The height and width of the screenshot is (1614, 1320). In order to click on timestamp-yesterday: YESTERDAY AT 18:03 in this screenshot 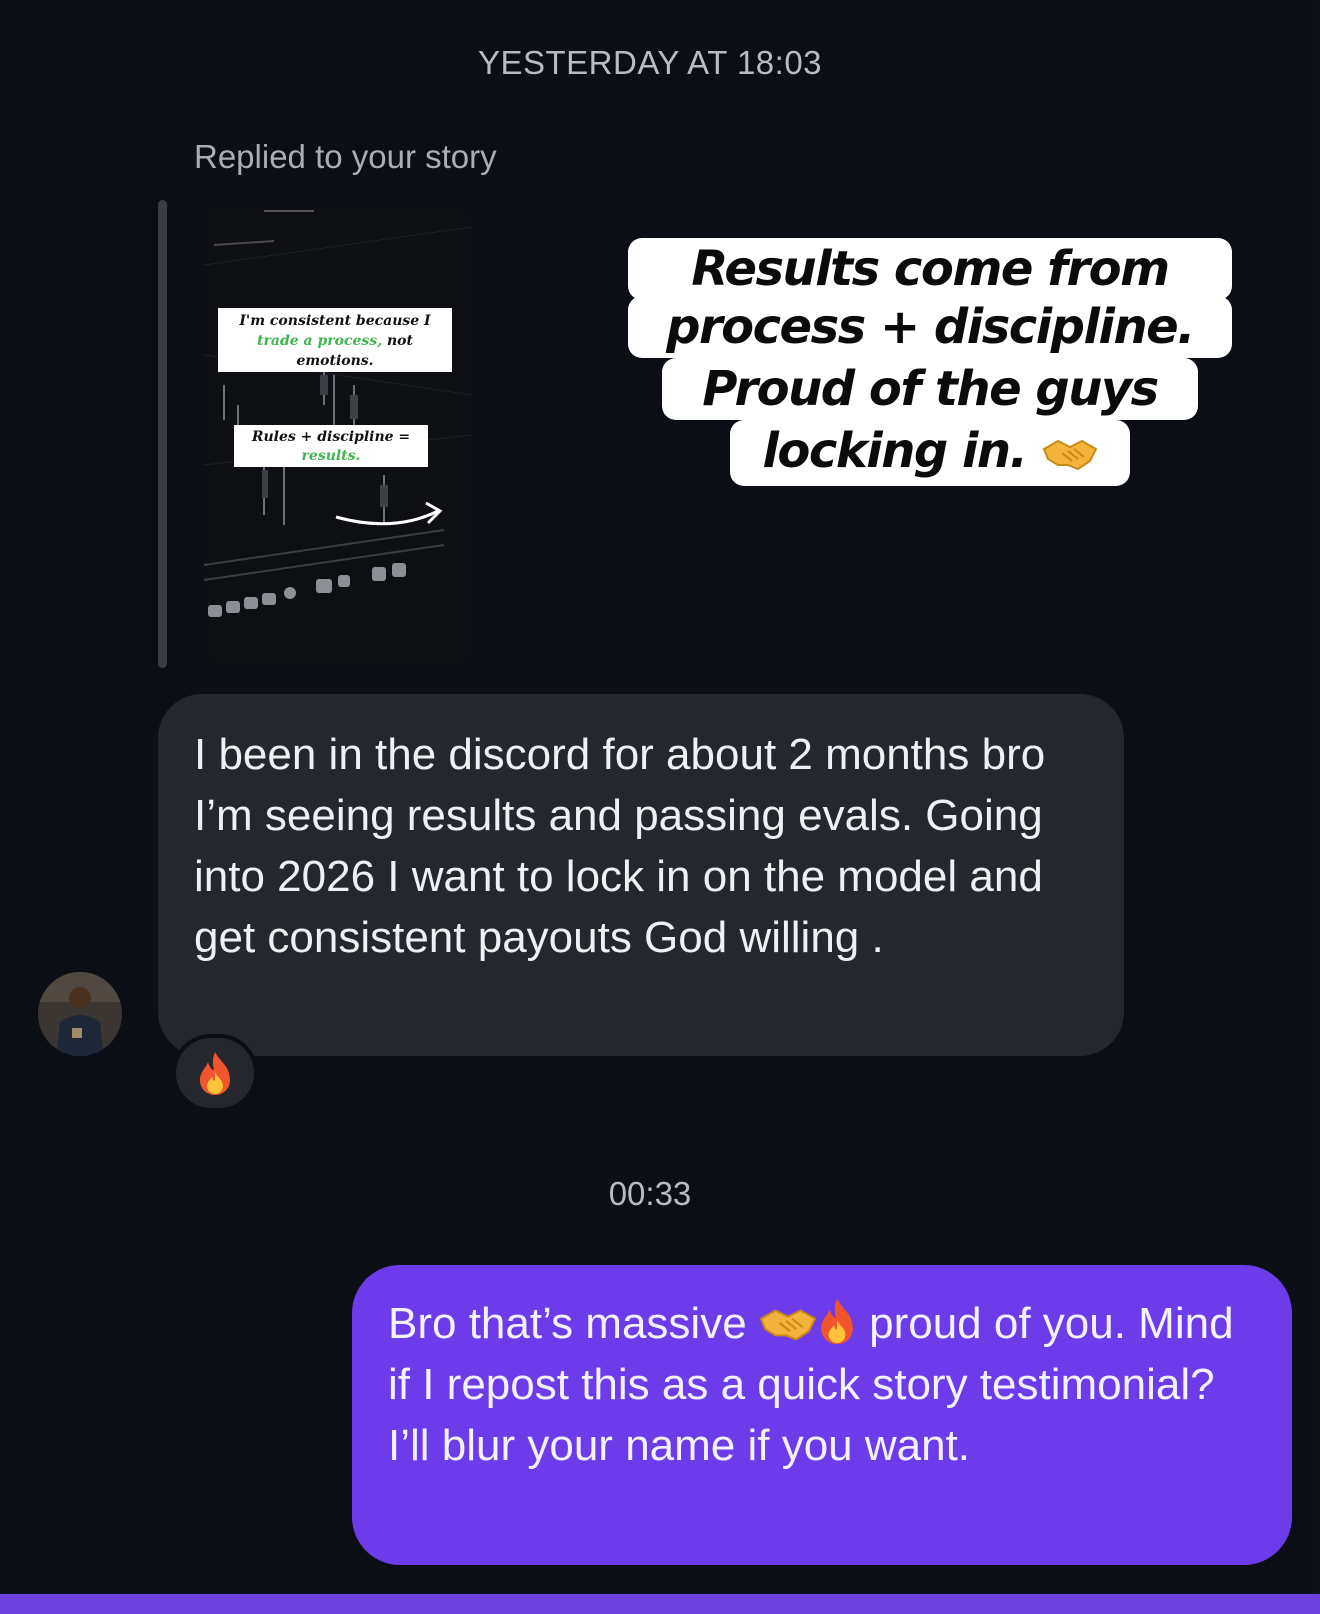, I will do `click(650, 62)`.